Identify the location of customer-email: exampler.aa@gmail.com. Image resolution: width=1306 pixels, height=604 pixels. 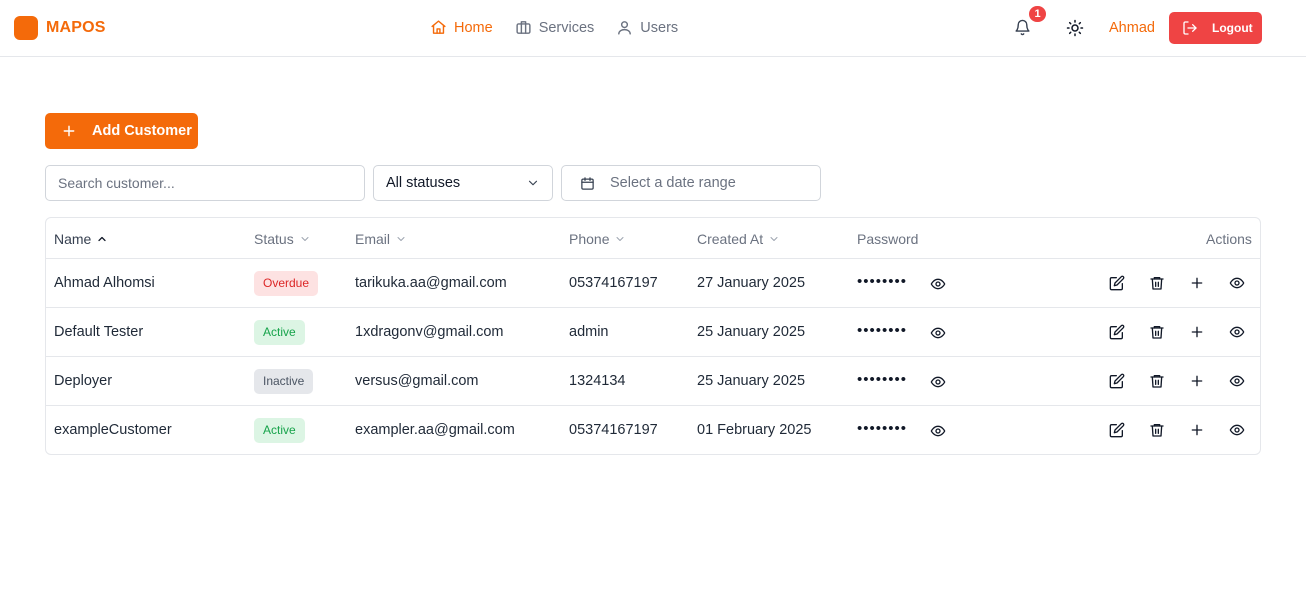
(435, 430).